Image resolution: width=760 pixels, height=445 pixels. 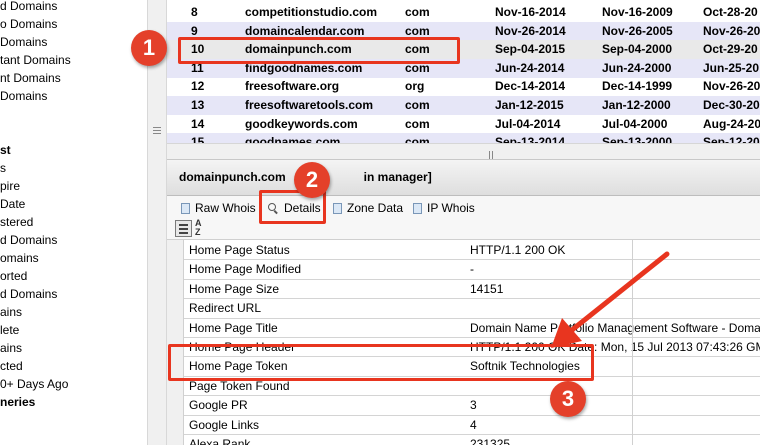 I want to click on property-value: 3, so click(x=473, y=405).